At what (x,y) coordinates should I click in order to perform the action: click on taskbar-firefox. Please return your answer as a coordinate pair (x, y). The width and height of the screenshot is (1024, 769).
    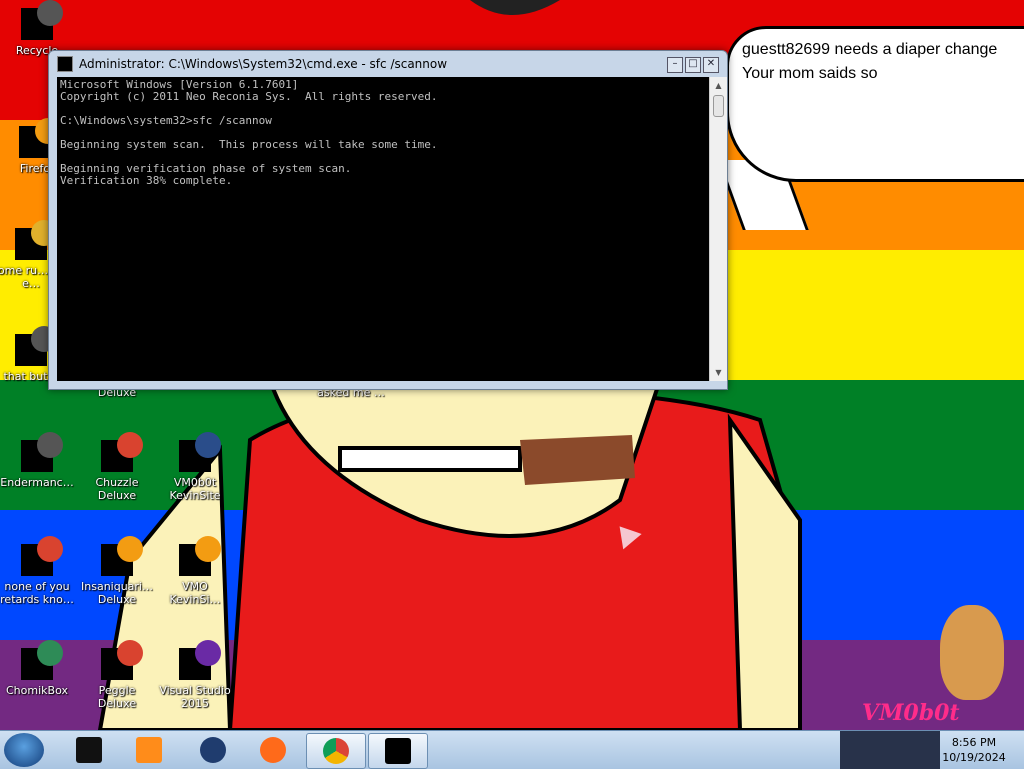
    Looking at the image, I should click on (273, 750).